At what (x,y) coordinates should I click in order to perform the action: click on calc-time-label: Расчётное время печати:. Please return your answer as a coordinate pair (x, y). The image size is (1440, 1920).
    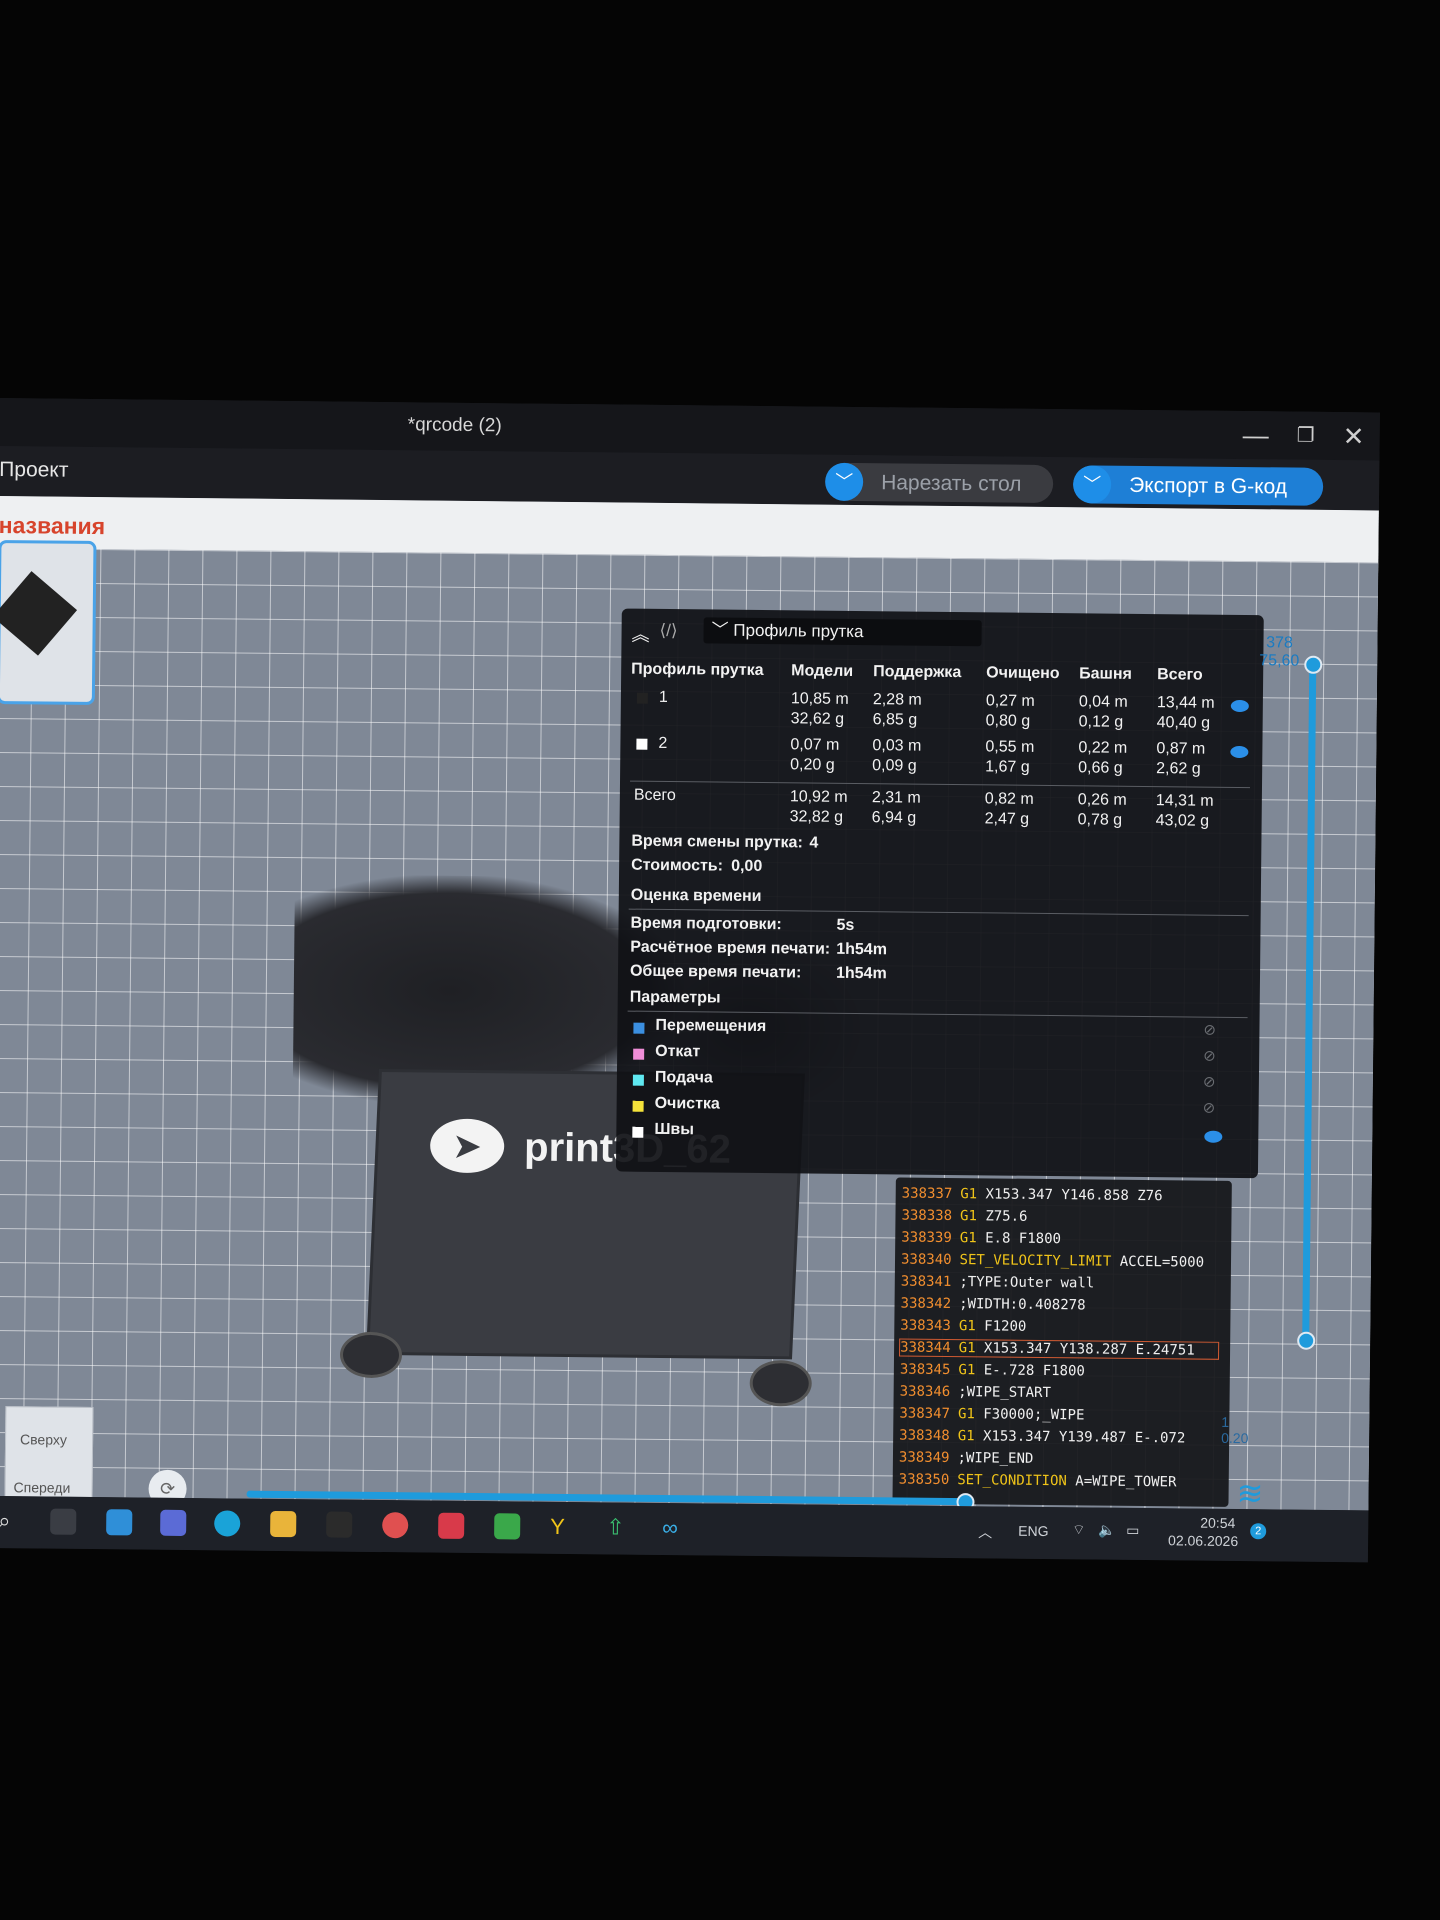
    Looking at the image, I should click on (730, 948).